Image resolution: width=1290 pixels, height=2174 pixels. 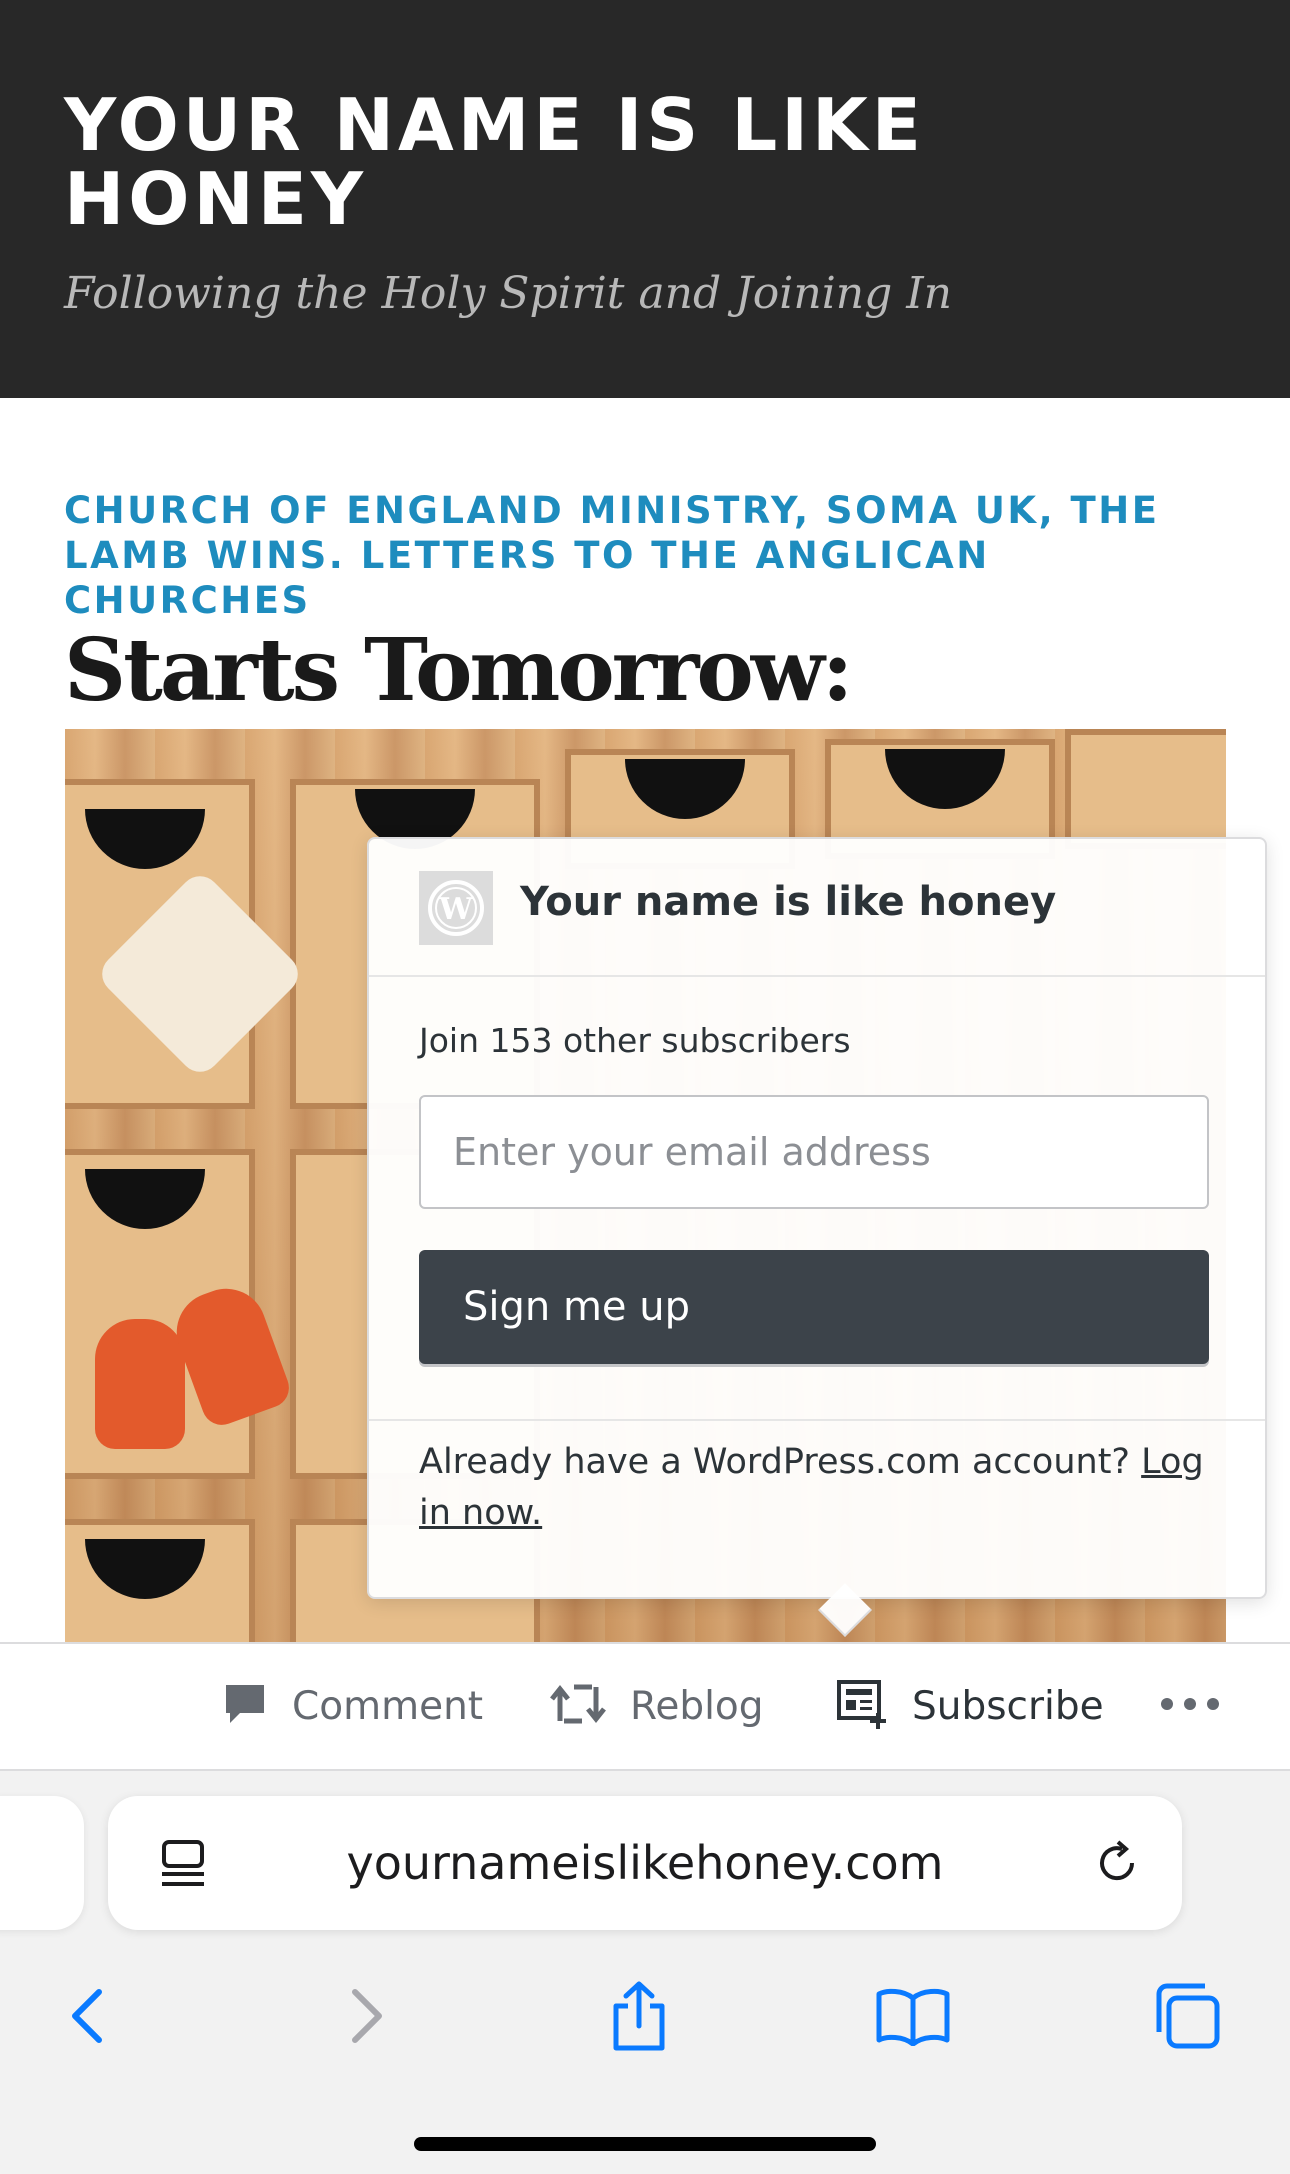 I want to click on subscribe-button: Subscribe, so click(x=970, y=1706).